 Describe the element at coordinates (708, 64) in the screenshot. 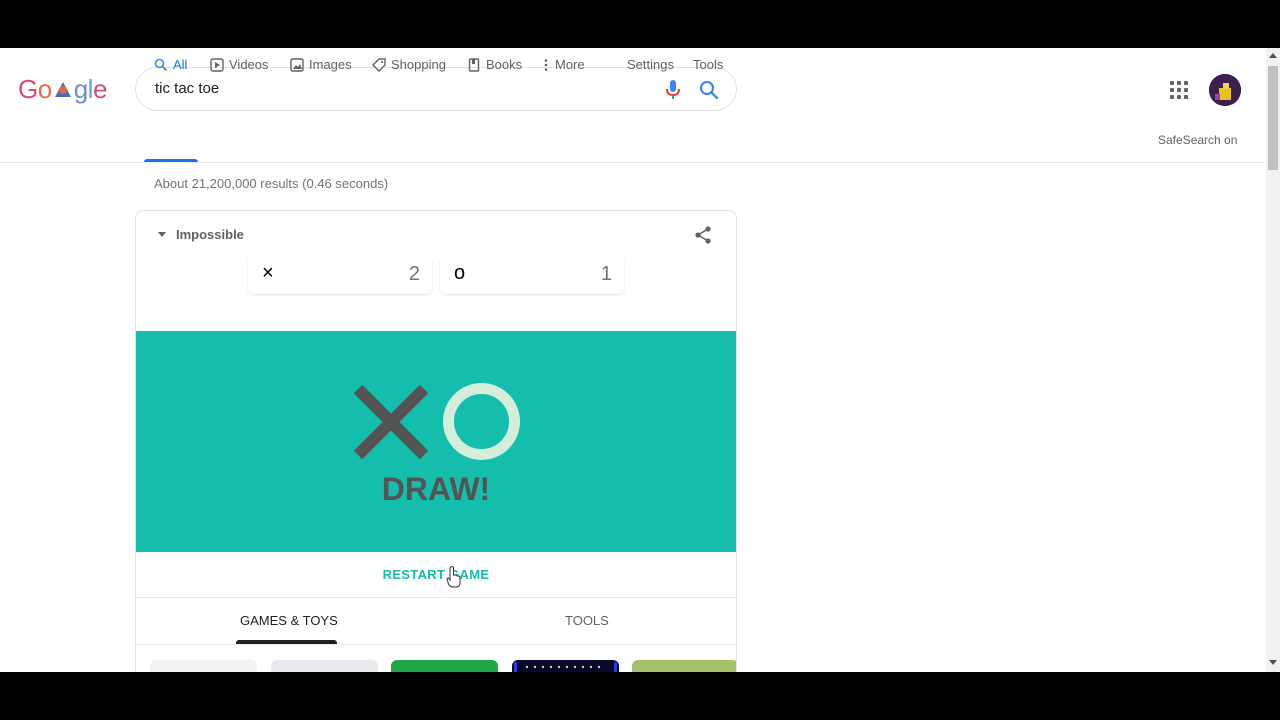

I see `tab-label: Tools` at that location.